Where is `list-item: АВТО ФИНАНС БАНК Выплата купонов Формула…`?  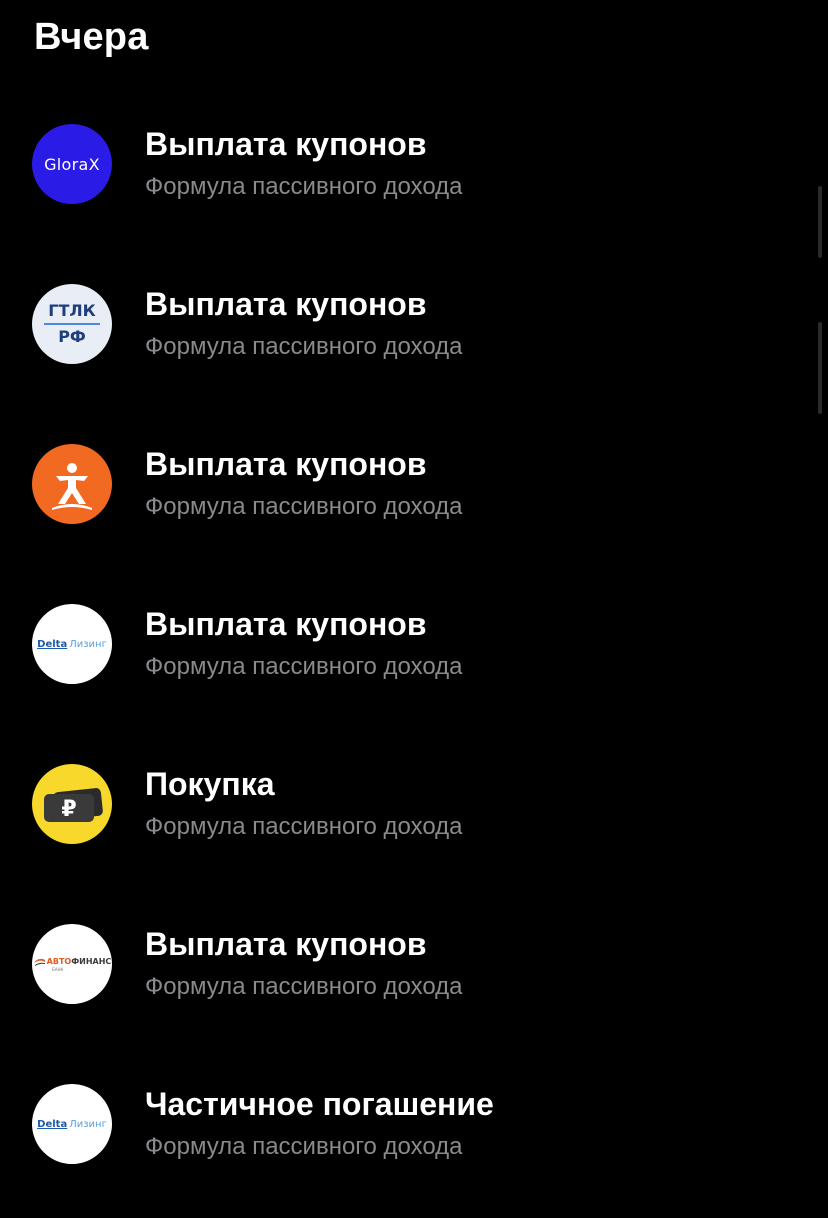
list-item: АВТО ФИНАНС БАНК Выплата купонов Формула… is located at coordinates (414, 978).